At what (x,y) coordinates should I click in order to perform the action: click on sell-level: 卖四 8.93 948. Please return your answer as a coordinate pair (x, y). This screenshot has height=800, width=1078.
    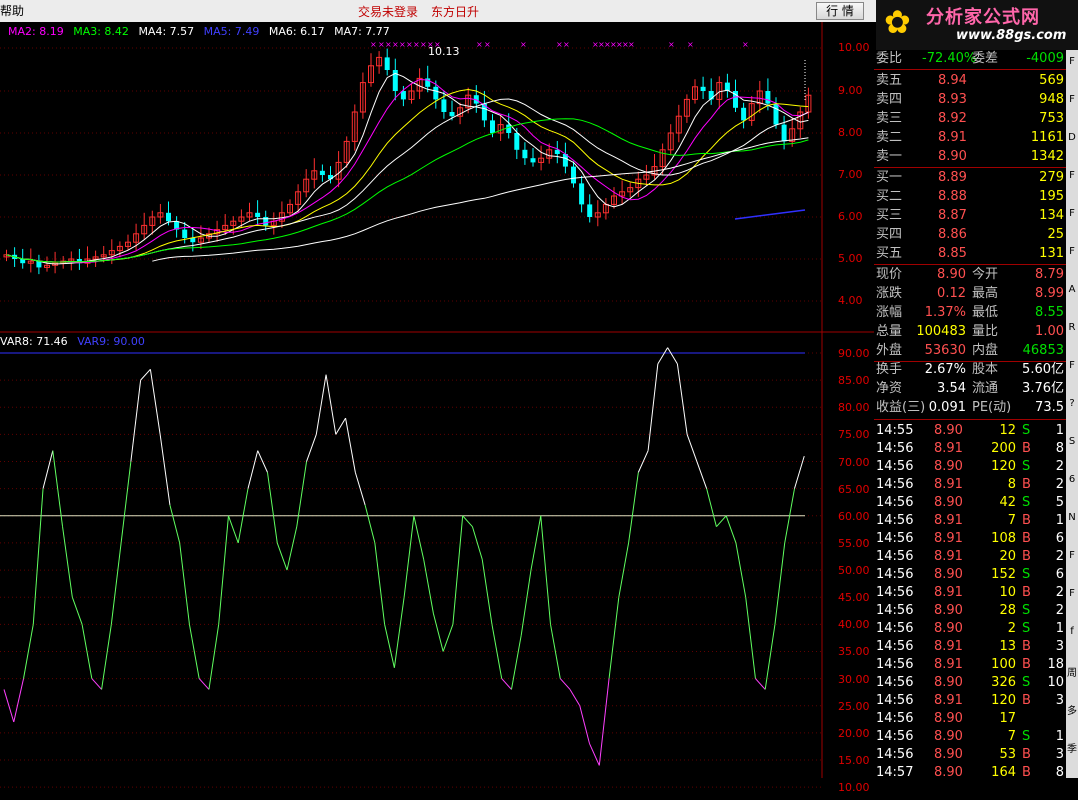
    Looking at the image, I should click on (970, 100).